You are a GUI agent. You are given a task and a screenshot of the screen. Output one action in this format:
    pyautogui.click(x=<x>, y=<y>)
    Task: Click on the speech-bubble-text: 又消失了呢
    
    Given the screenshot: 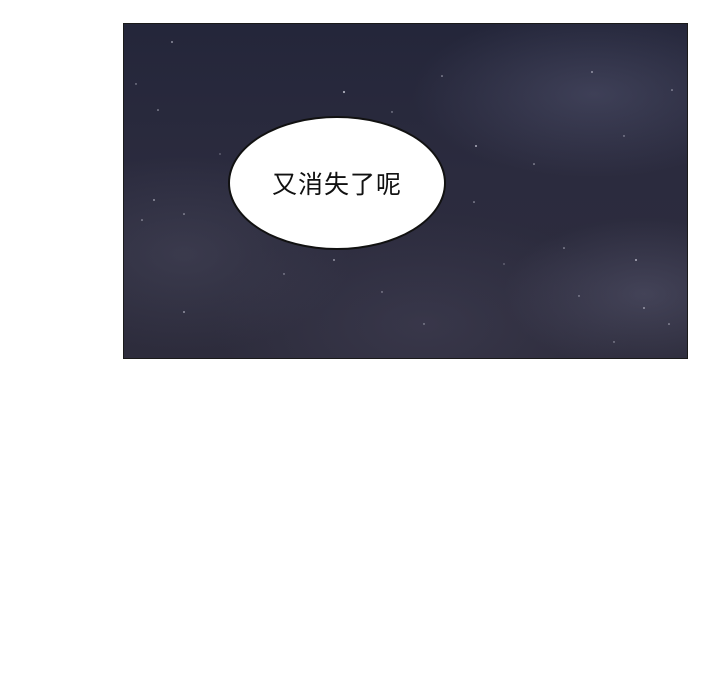 What is the action you would take?
    pyautogui.click(x=336, y=184)
    